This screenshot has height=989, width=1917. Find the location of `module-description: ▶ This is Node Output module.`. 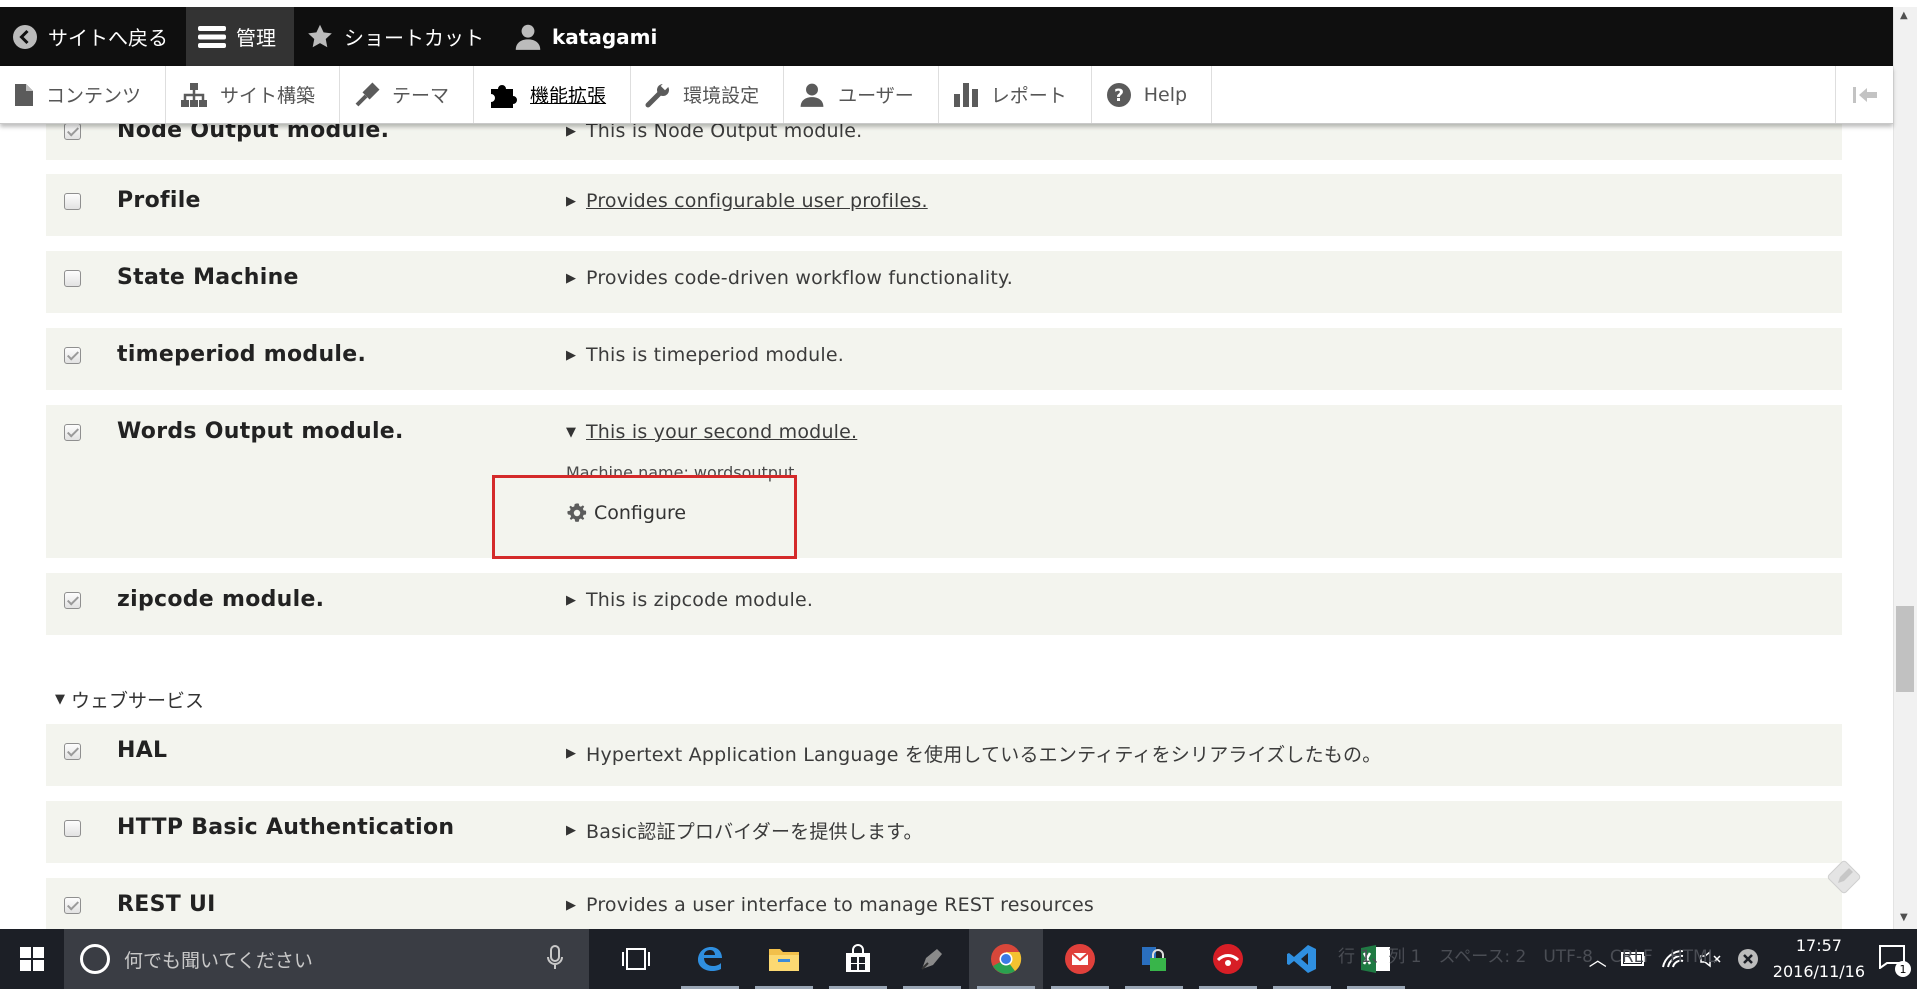

module-description: ▶ This is Node Output module. is located at coordinates (714, 133).